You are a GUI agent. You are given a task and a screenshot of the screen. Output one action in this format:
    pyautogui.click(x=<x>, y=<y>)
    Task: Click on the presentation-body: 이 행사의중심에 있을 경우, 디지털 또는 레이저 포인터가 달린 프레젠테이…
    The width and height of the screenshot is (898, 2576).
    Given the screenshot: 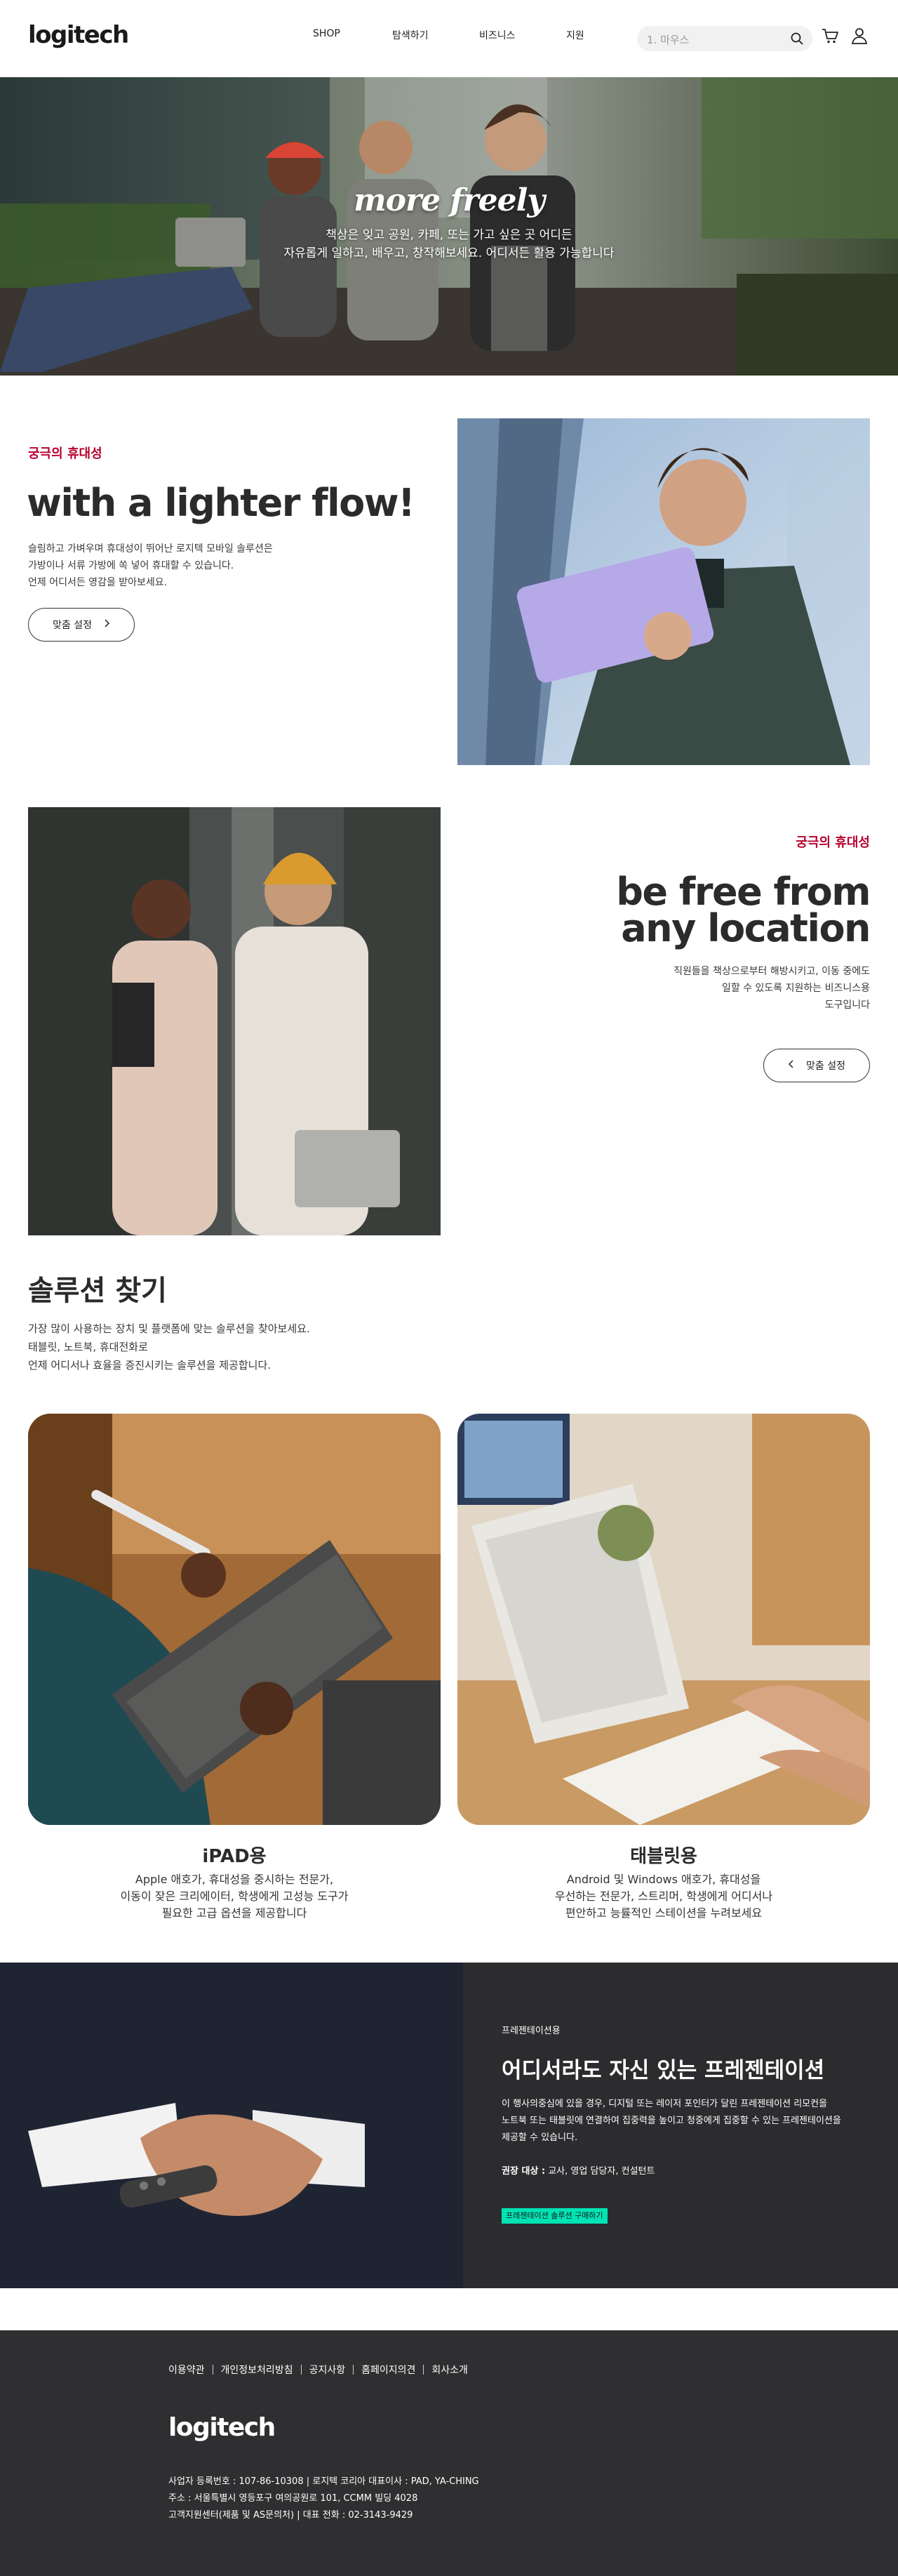 What is the action you would take?
    pyautogui.click(x=691, y=2121)
    